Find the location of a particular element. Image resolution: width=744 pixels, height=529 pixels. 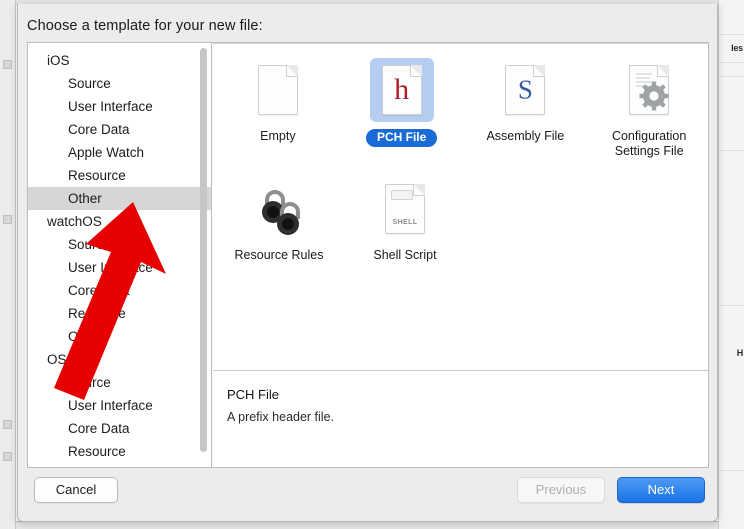

template-item-pch-file: h PCH File is located at coordinates (402, 108).